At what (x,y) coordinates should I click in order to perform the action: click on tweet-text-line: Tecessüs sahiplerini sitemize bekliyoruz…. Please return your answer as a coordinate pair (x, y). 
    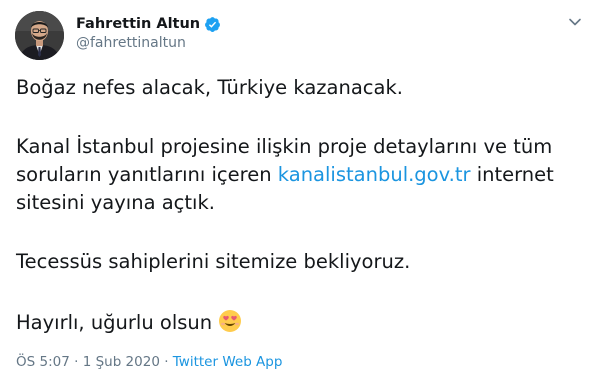
    Looking at the image, I should click on (213, 261).